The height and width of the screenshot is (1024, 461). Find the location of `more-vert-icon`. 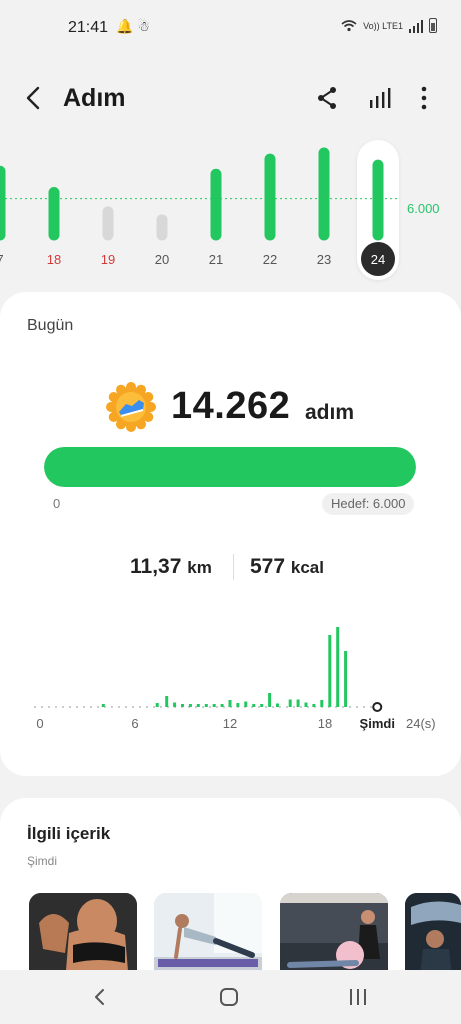

more-vert-icon is located at coordinates (424, 98).